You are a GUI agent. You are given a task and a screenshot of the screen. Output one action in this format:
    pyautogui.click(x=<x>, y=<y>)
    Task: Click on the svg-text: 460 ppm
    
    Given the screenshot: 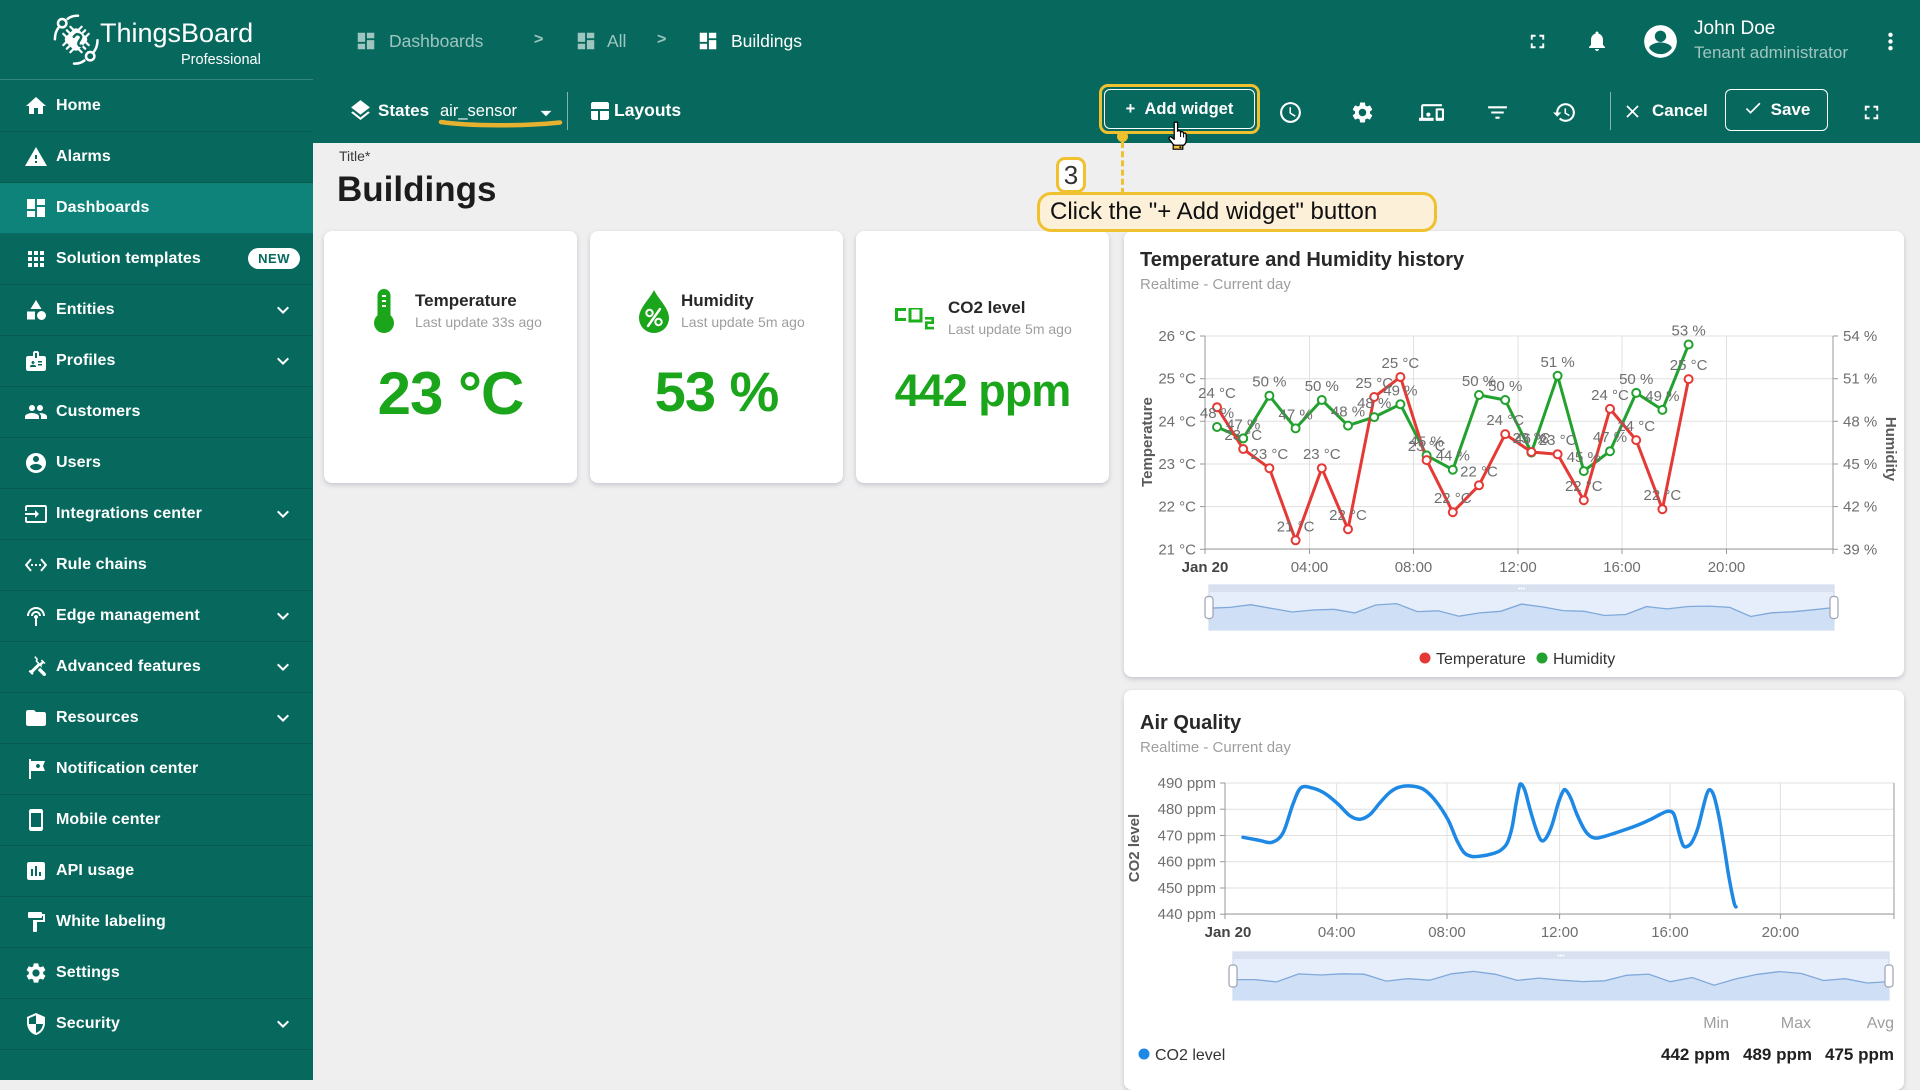 What is the action you would take?
    pyautogui.click(x=1187, y=862)
    